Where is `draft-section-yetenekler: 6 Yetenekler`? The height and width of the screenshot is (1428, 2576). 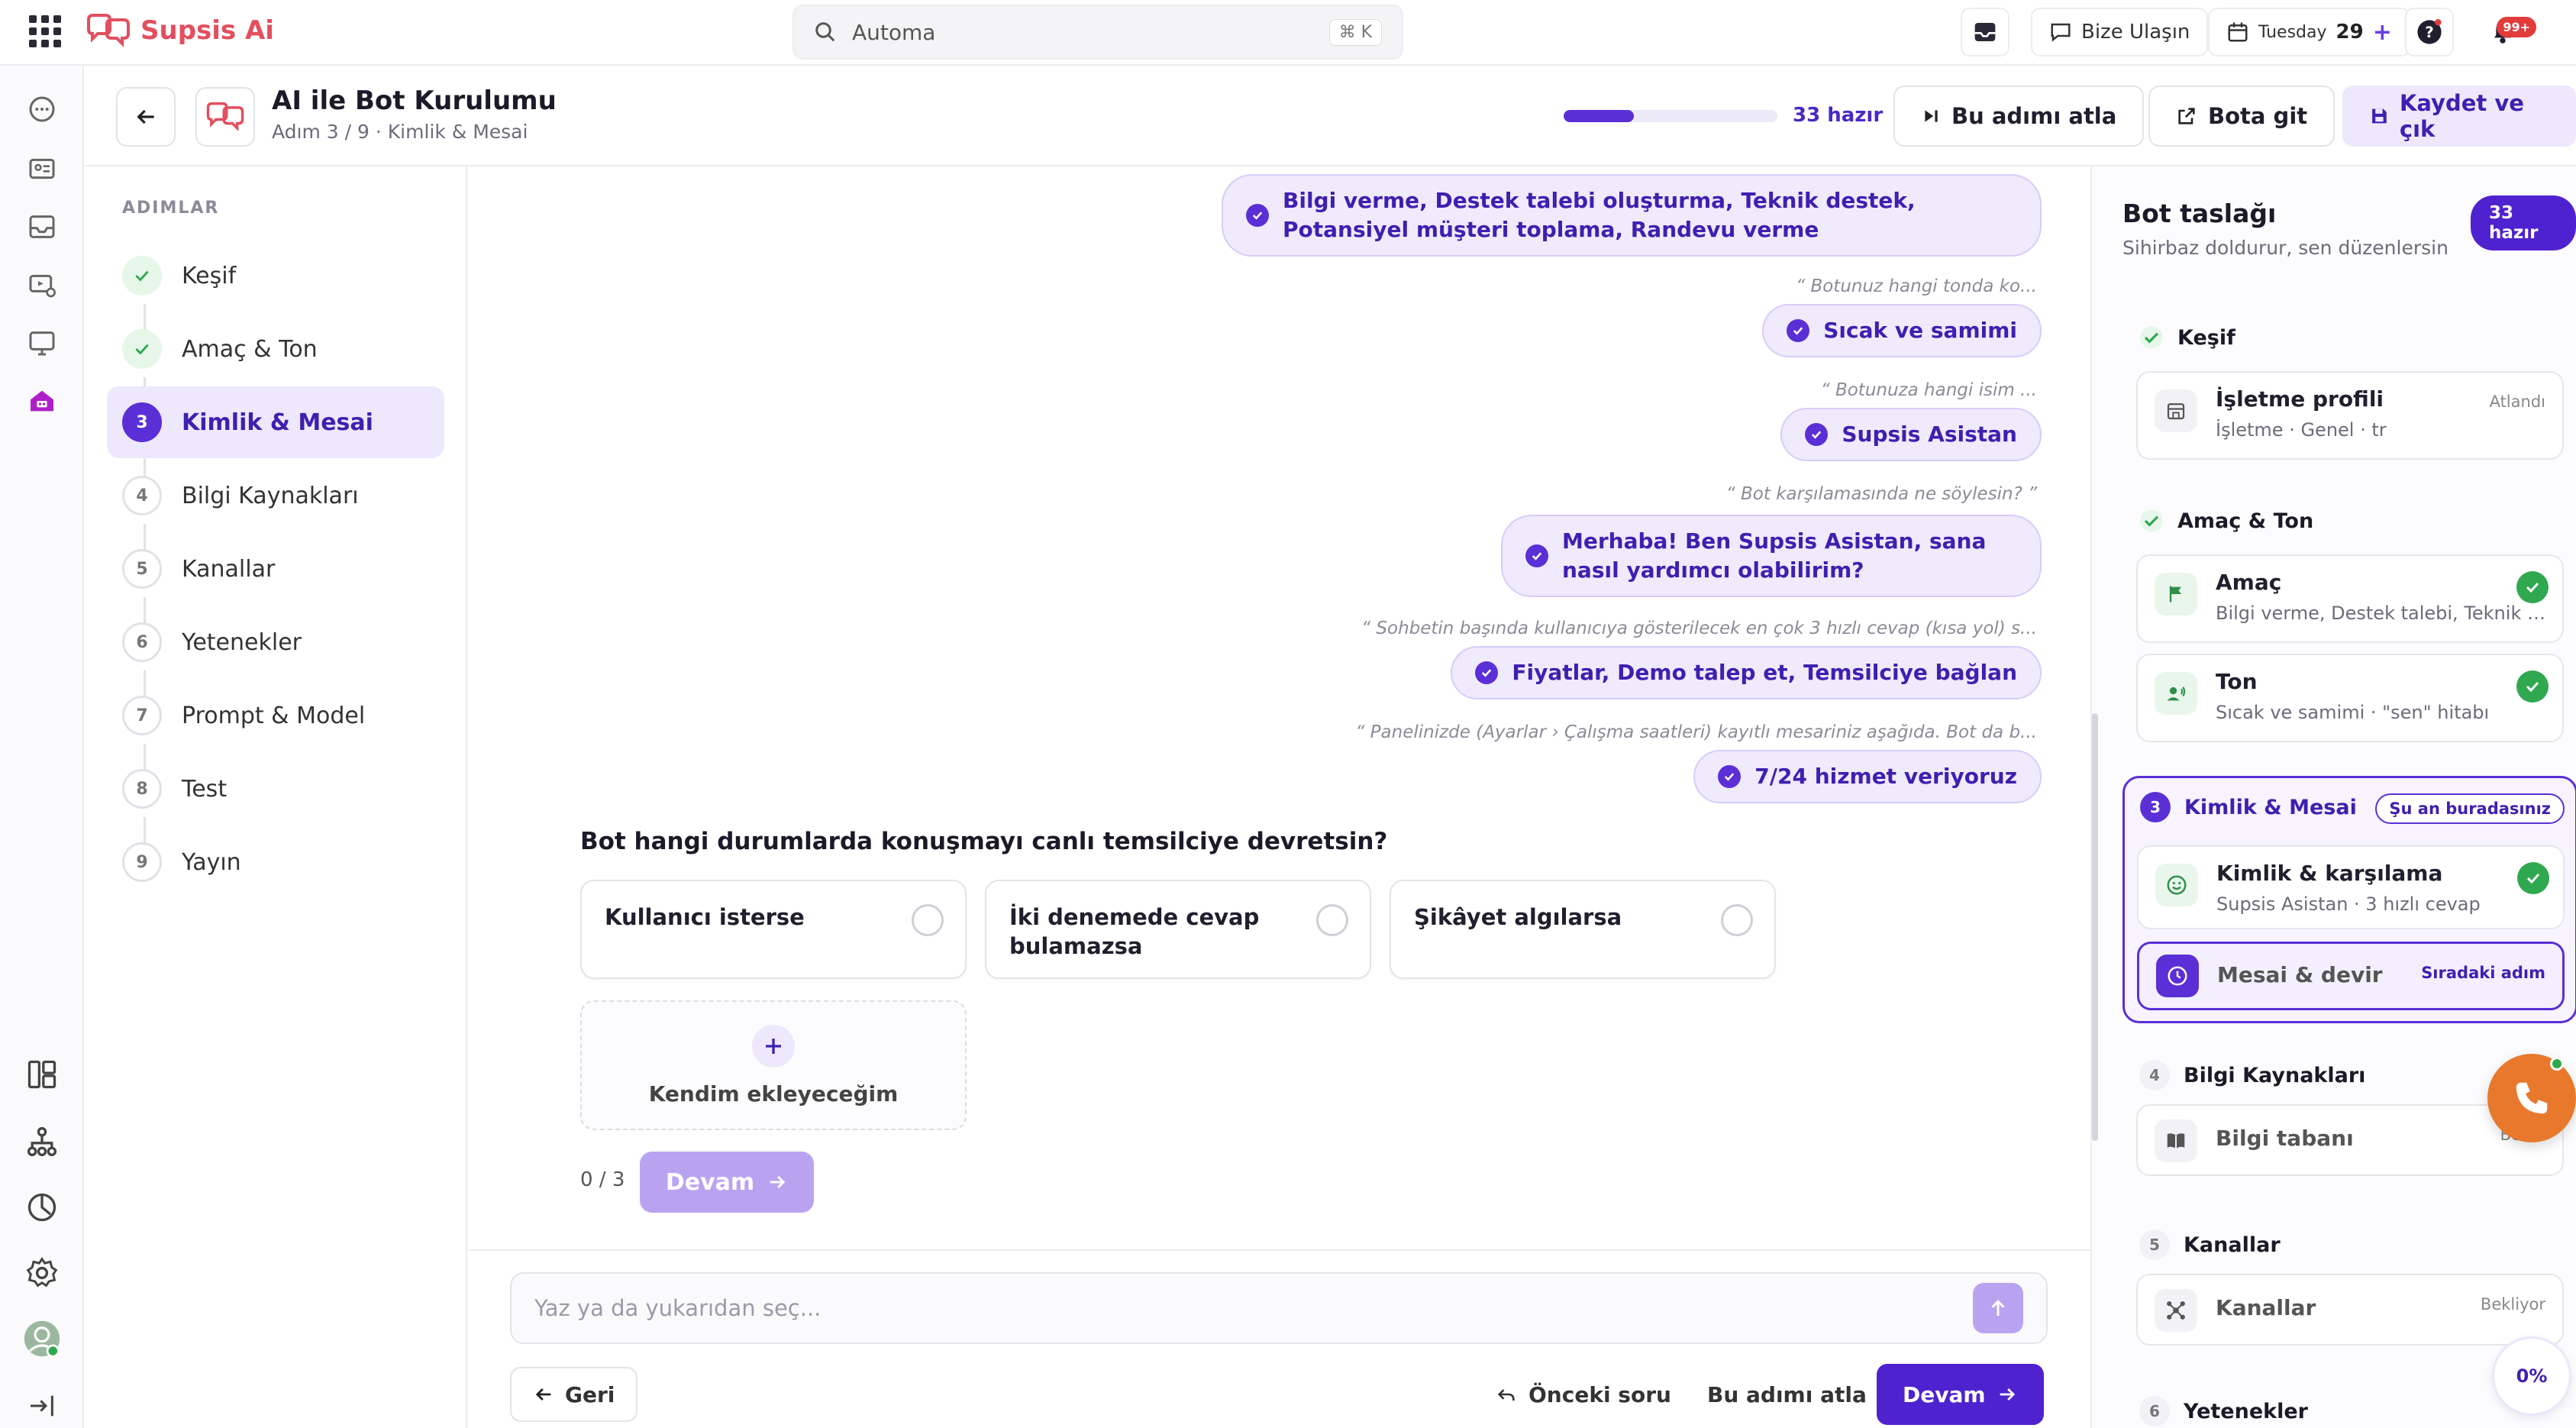 draft-section-yetenekler: 6 Yetenekler is located at coordinates (2223, 1411).